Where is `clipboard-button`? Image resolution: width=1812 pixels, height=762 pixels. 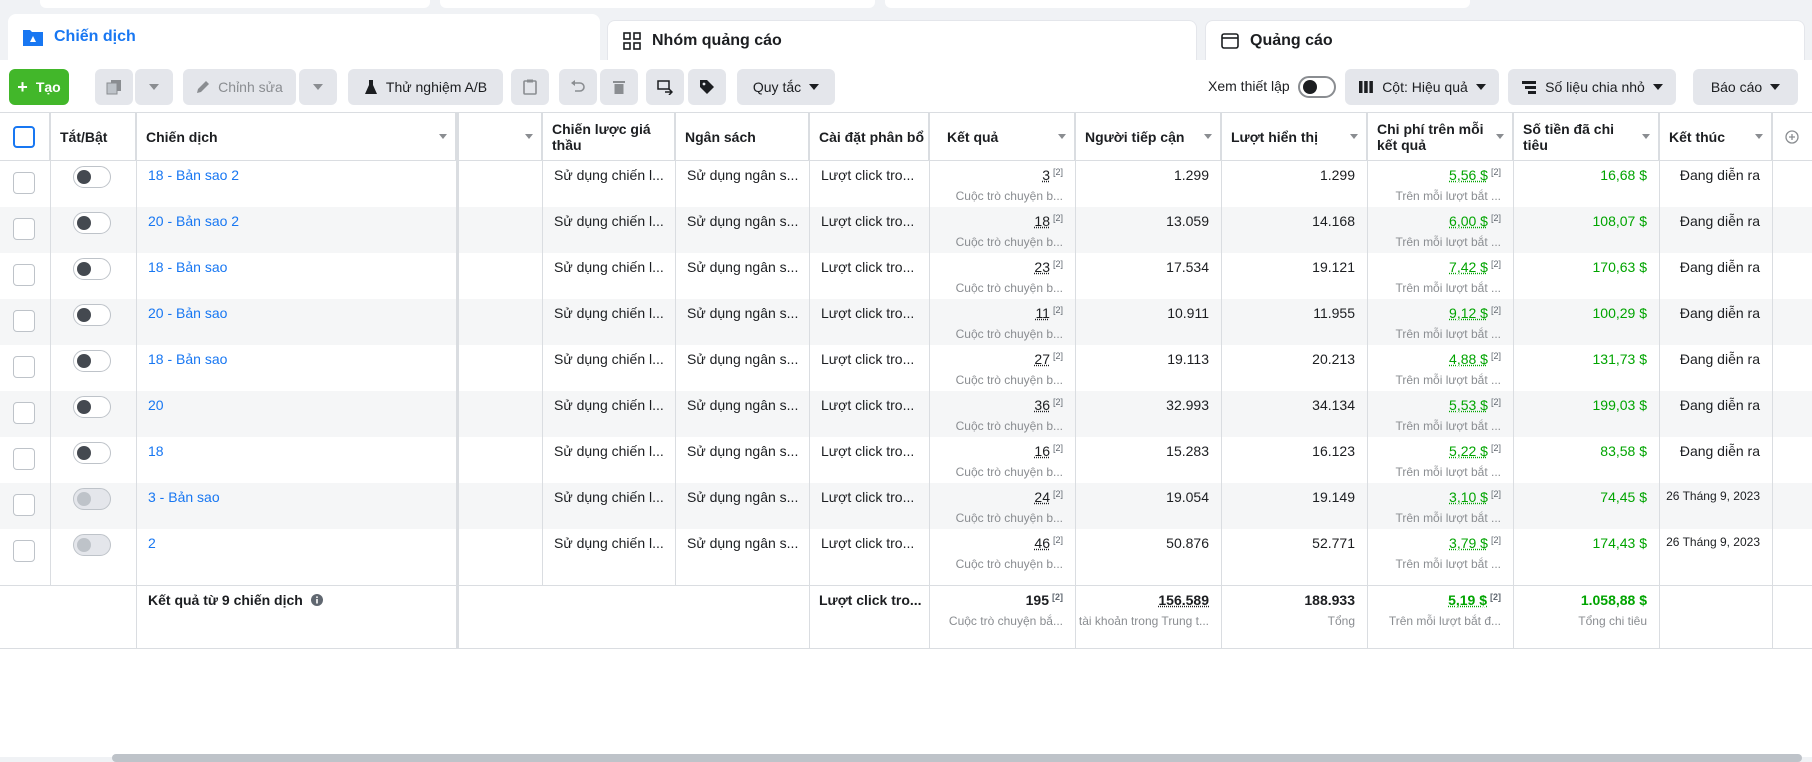
clipboard-button is located at coordinates (530, 87).